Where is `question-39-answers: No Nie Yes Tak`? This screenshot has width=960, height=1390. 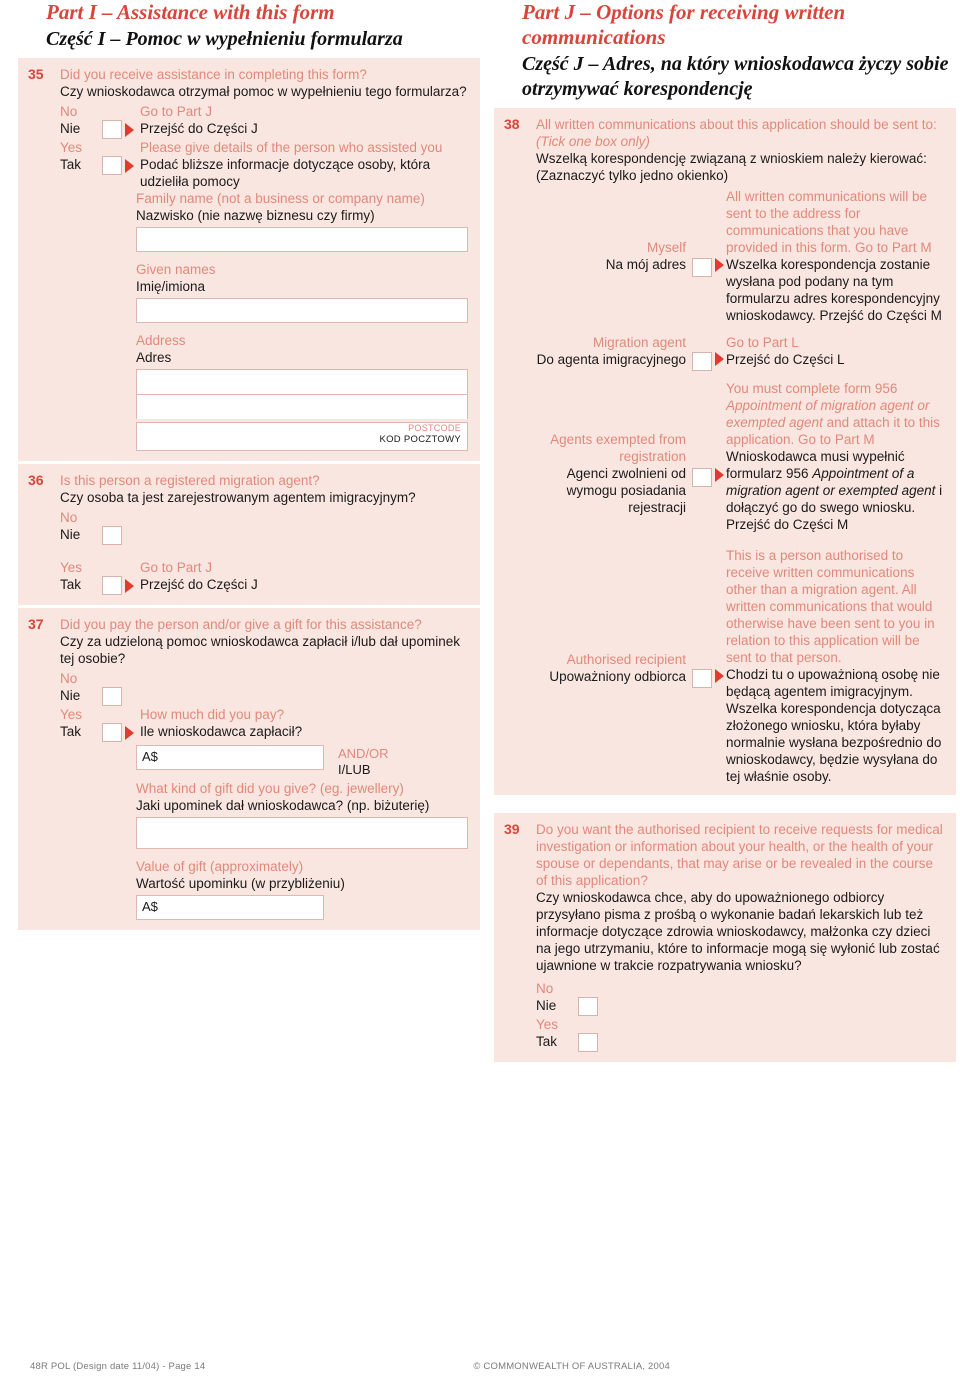
question-39-answers: No Nie Yes Tak is located at coordinates (740, 1016).